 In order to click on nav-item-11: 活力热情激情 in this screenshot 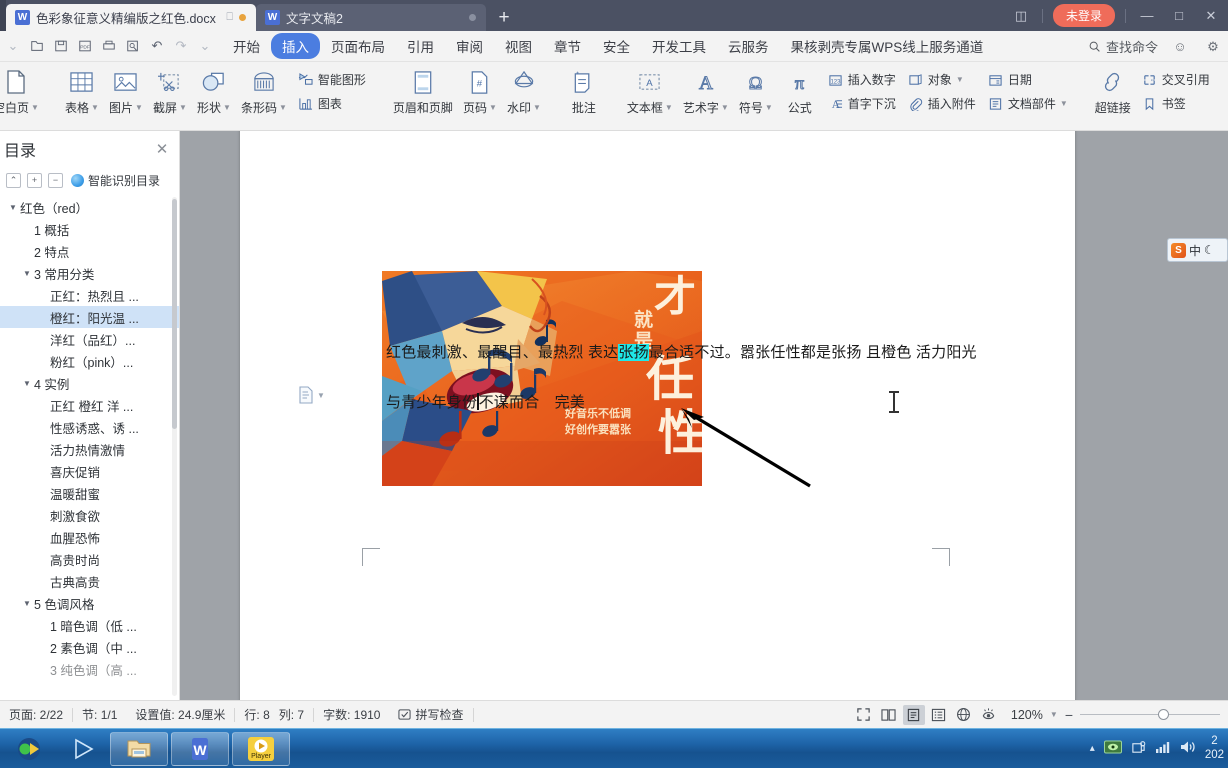, I will do `click(89, 449)`.